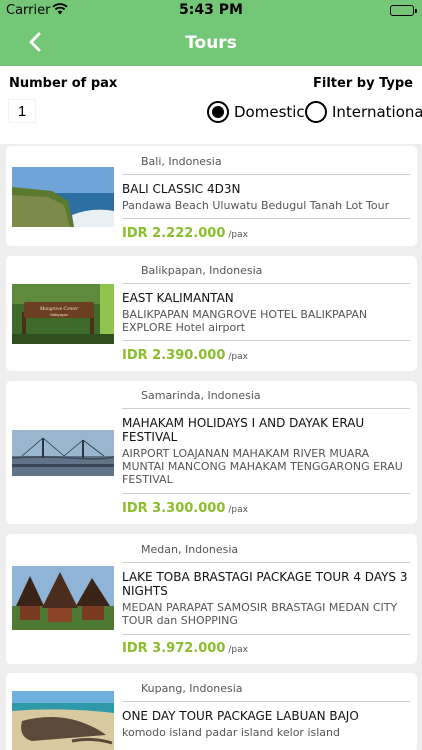  Describe the element at coordinates (63, 598) in the screenshot. I see `tour-image-medan` at that location.